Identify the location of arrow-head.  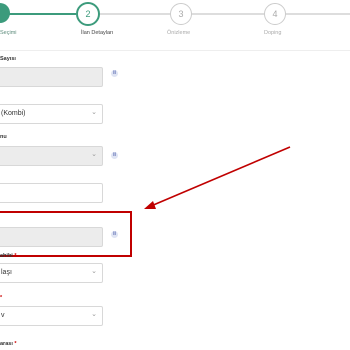
(150, 205).